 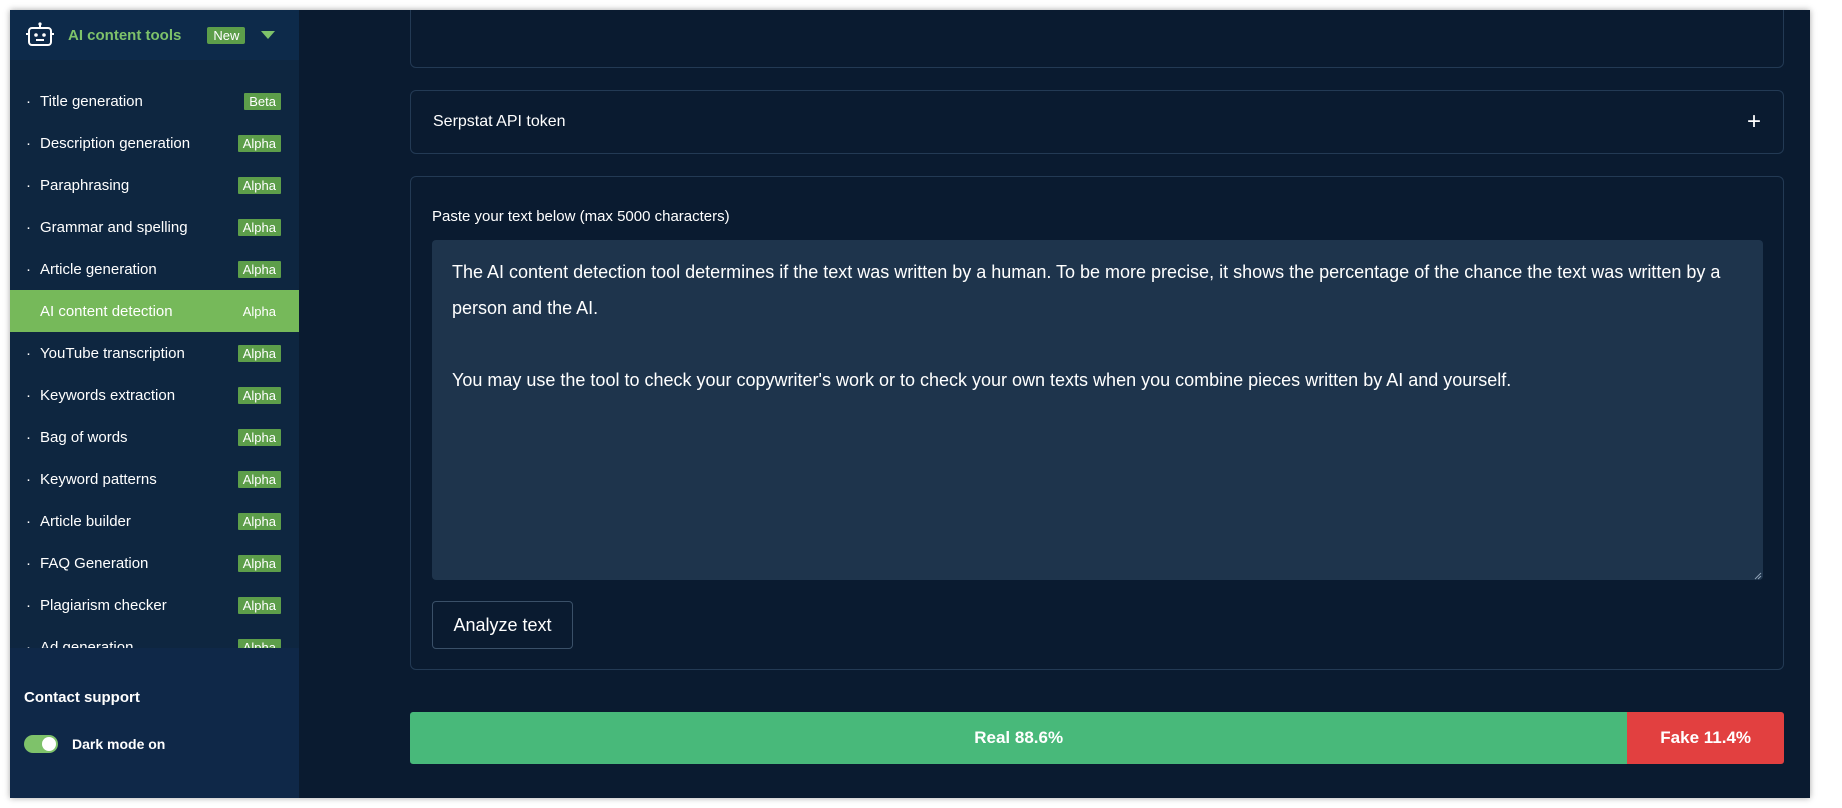 I want to click on sidebar-item-label: FAQ Generation, so click(x=94, y=563).